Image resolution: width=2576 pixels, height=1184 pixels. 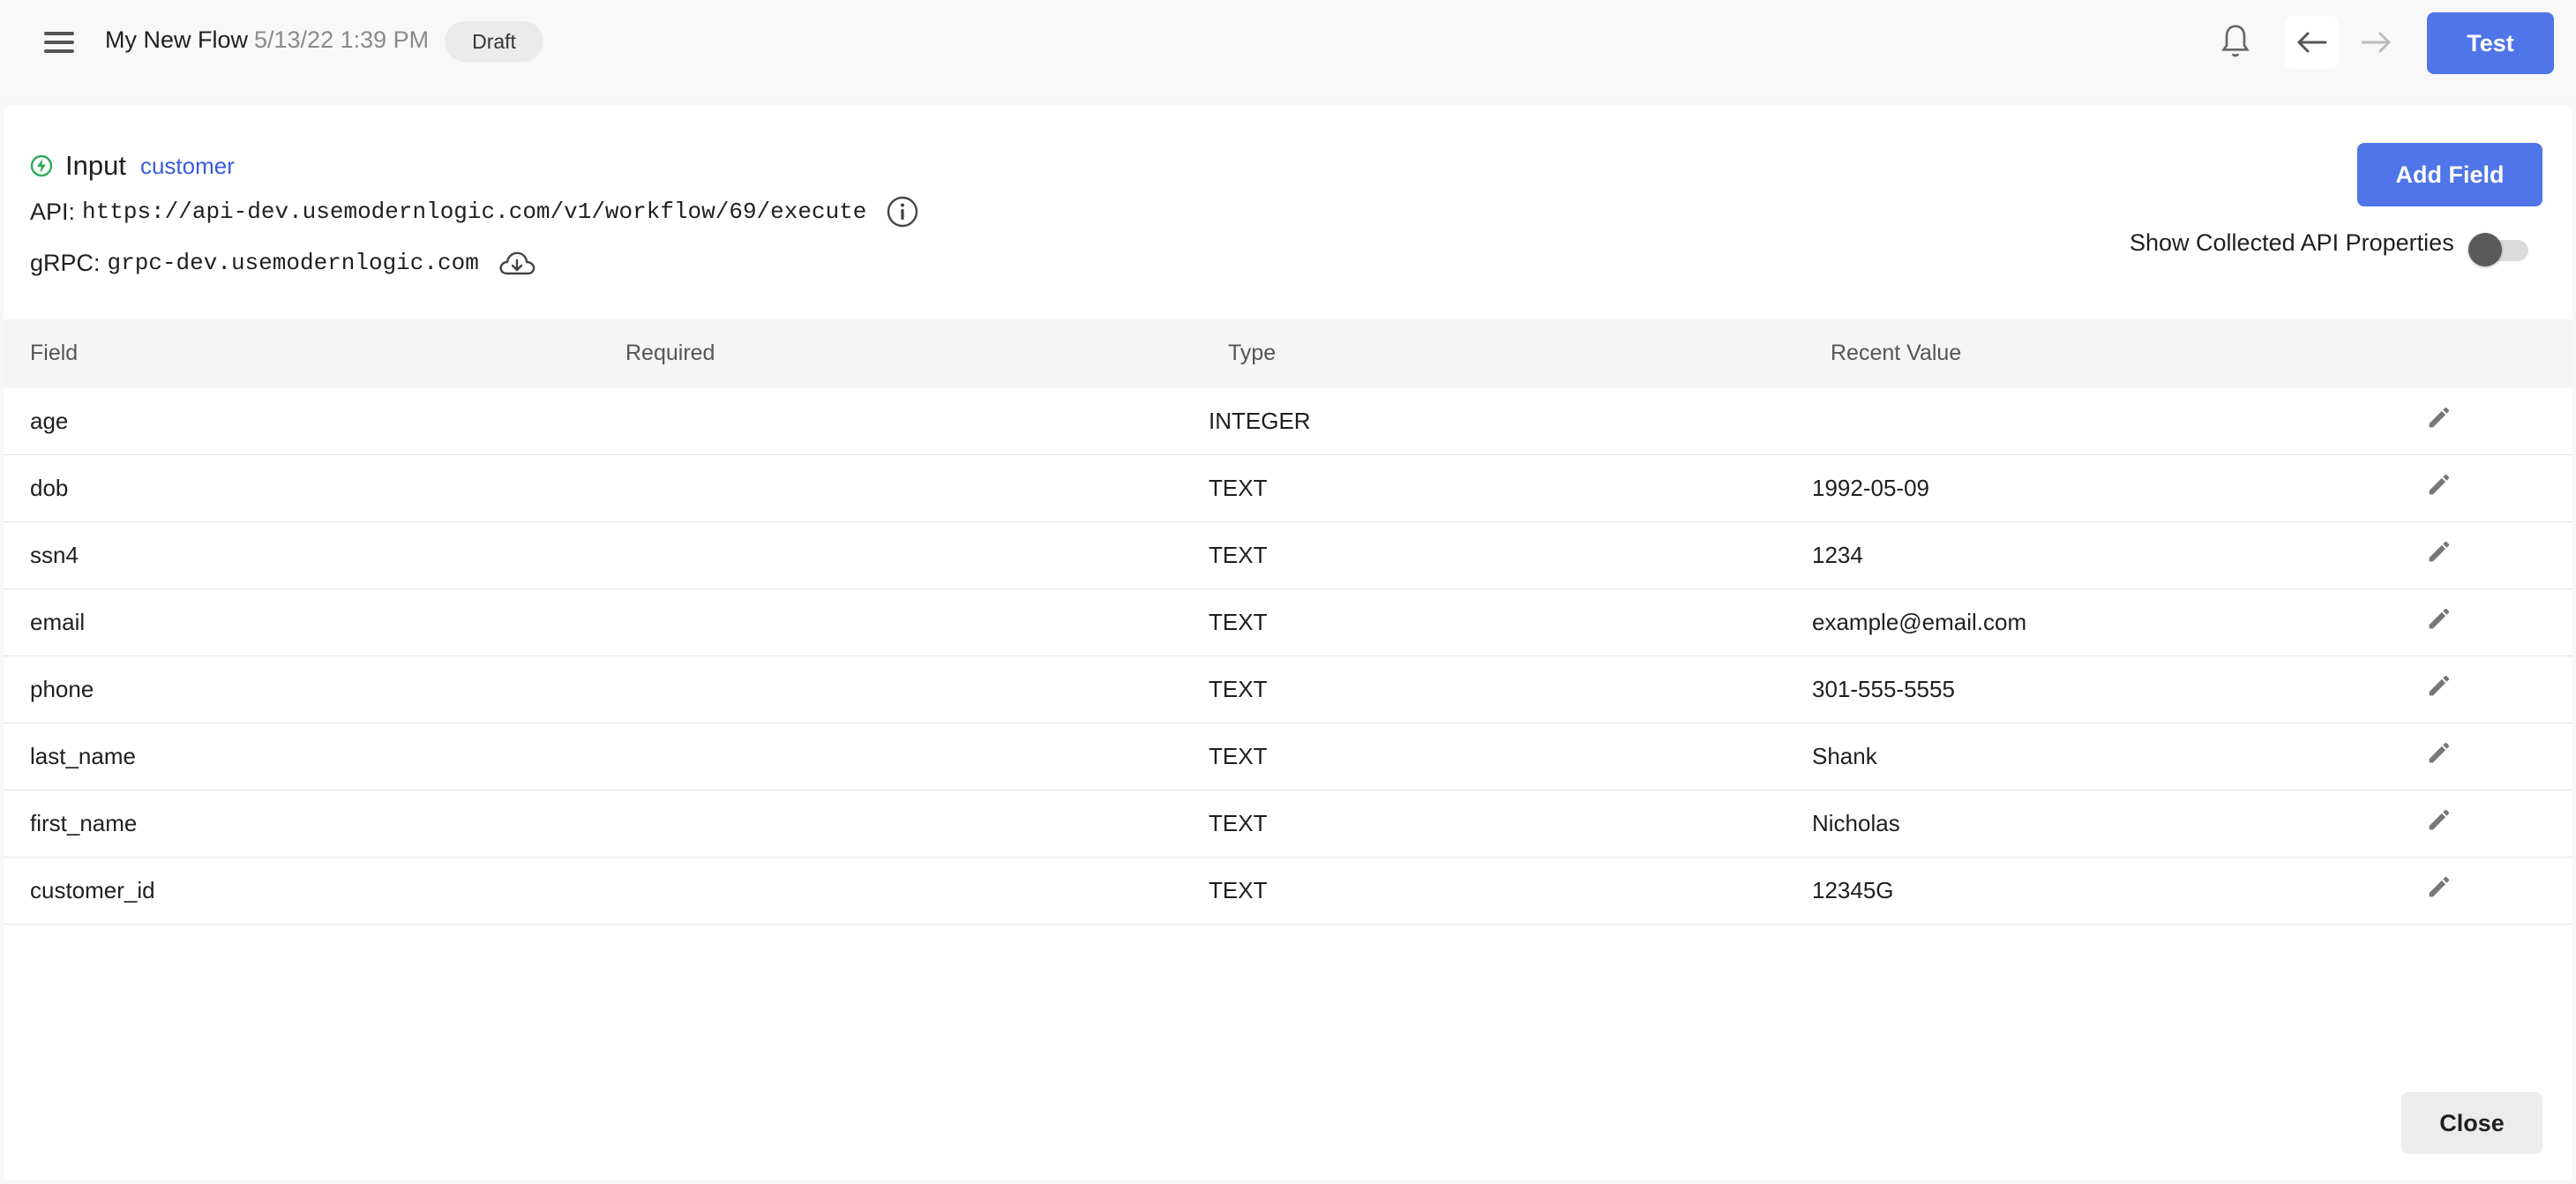 I want to click on field-name: last_name, so click(x=83, y=756).